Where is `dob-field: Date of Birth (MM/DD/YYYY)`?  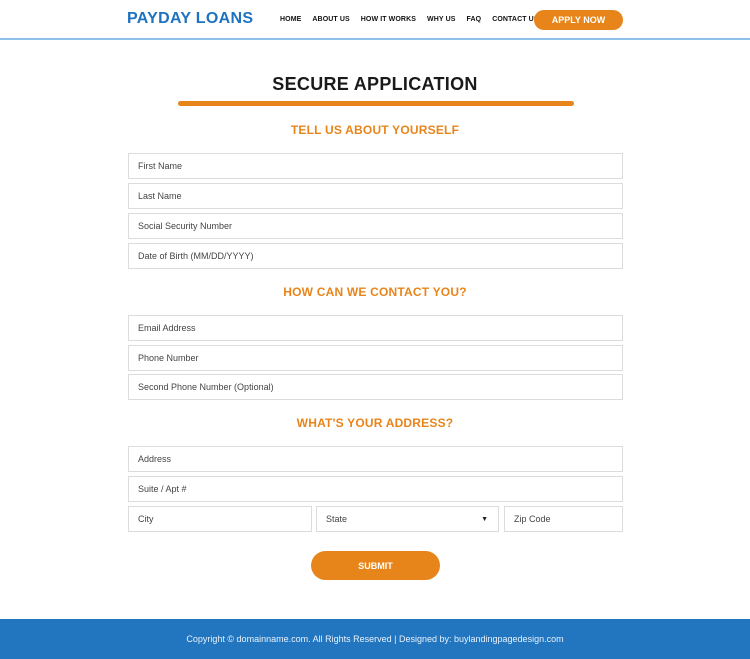
dob-field: Date of Birth (MM/DD/YYYY) is located at coordinates (375, 256).